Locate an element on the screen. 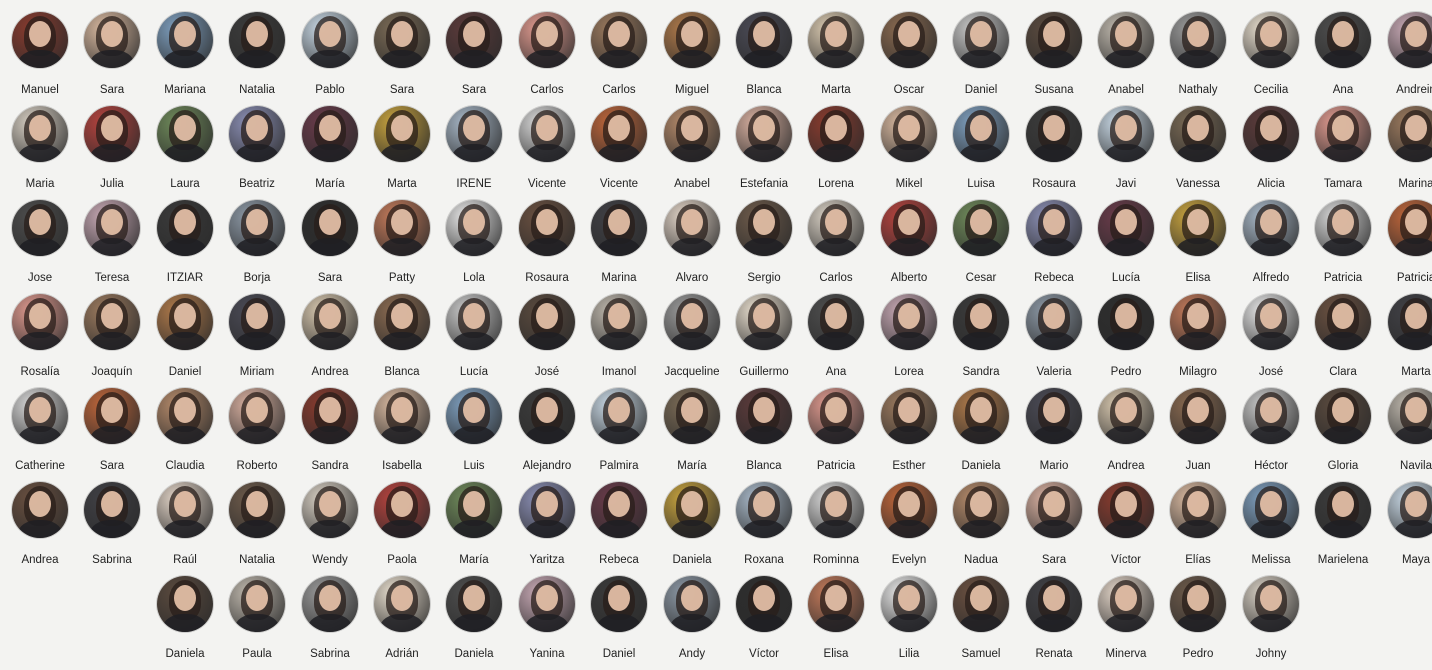 This screenshot has width=1432, height=670. person-card: Daniel is located at coordinates (185, 341).